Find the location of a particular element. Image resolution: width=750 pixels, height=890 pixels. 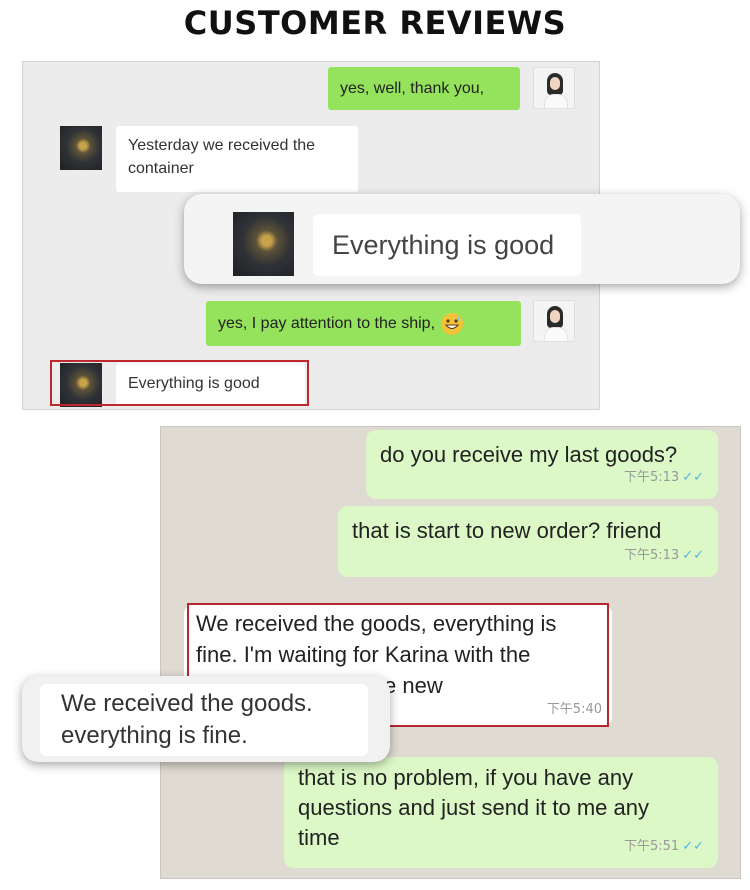

callout-line: everything is fine. is located at coordinates (154, 735).